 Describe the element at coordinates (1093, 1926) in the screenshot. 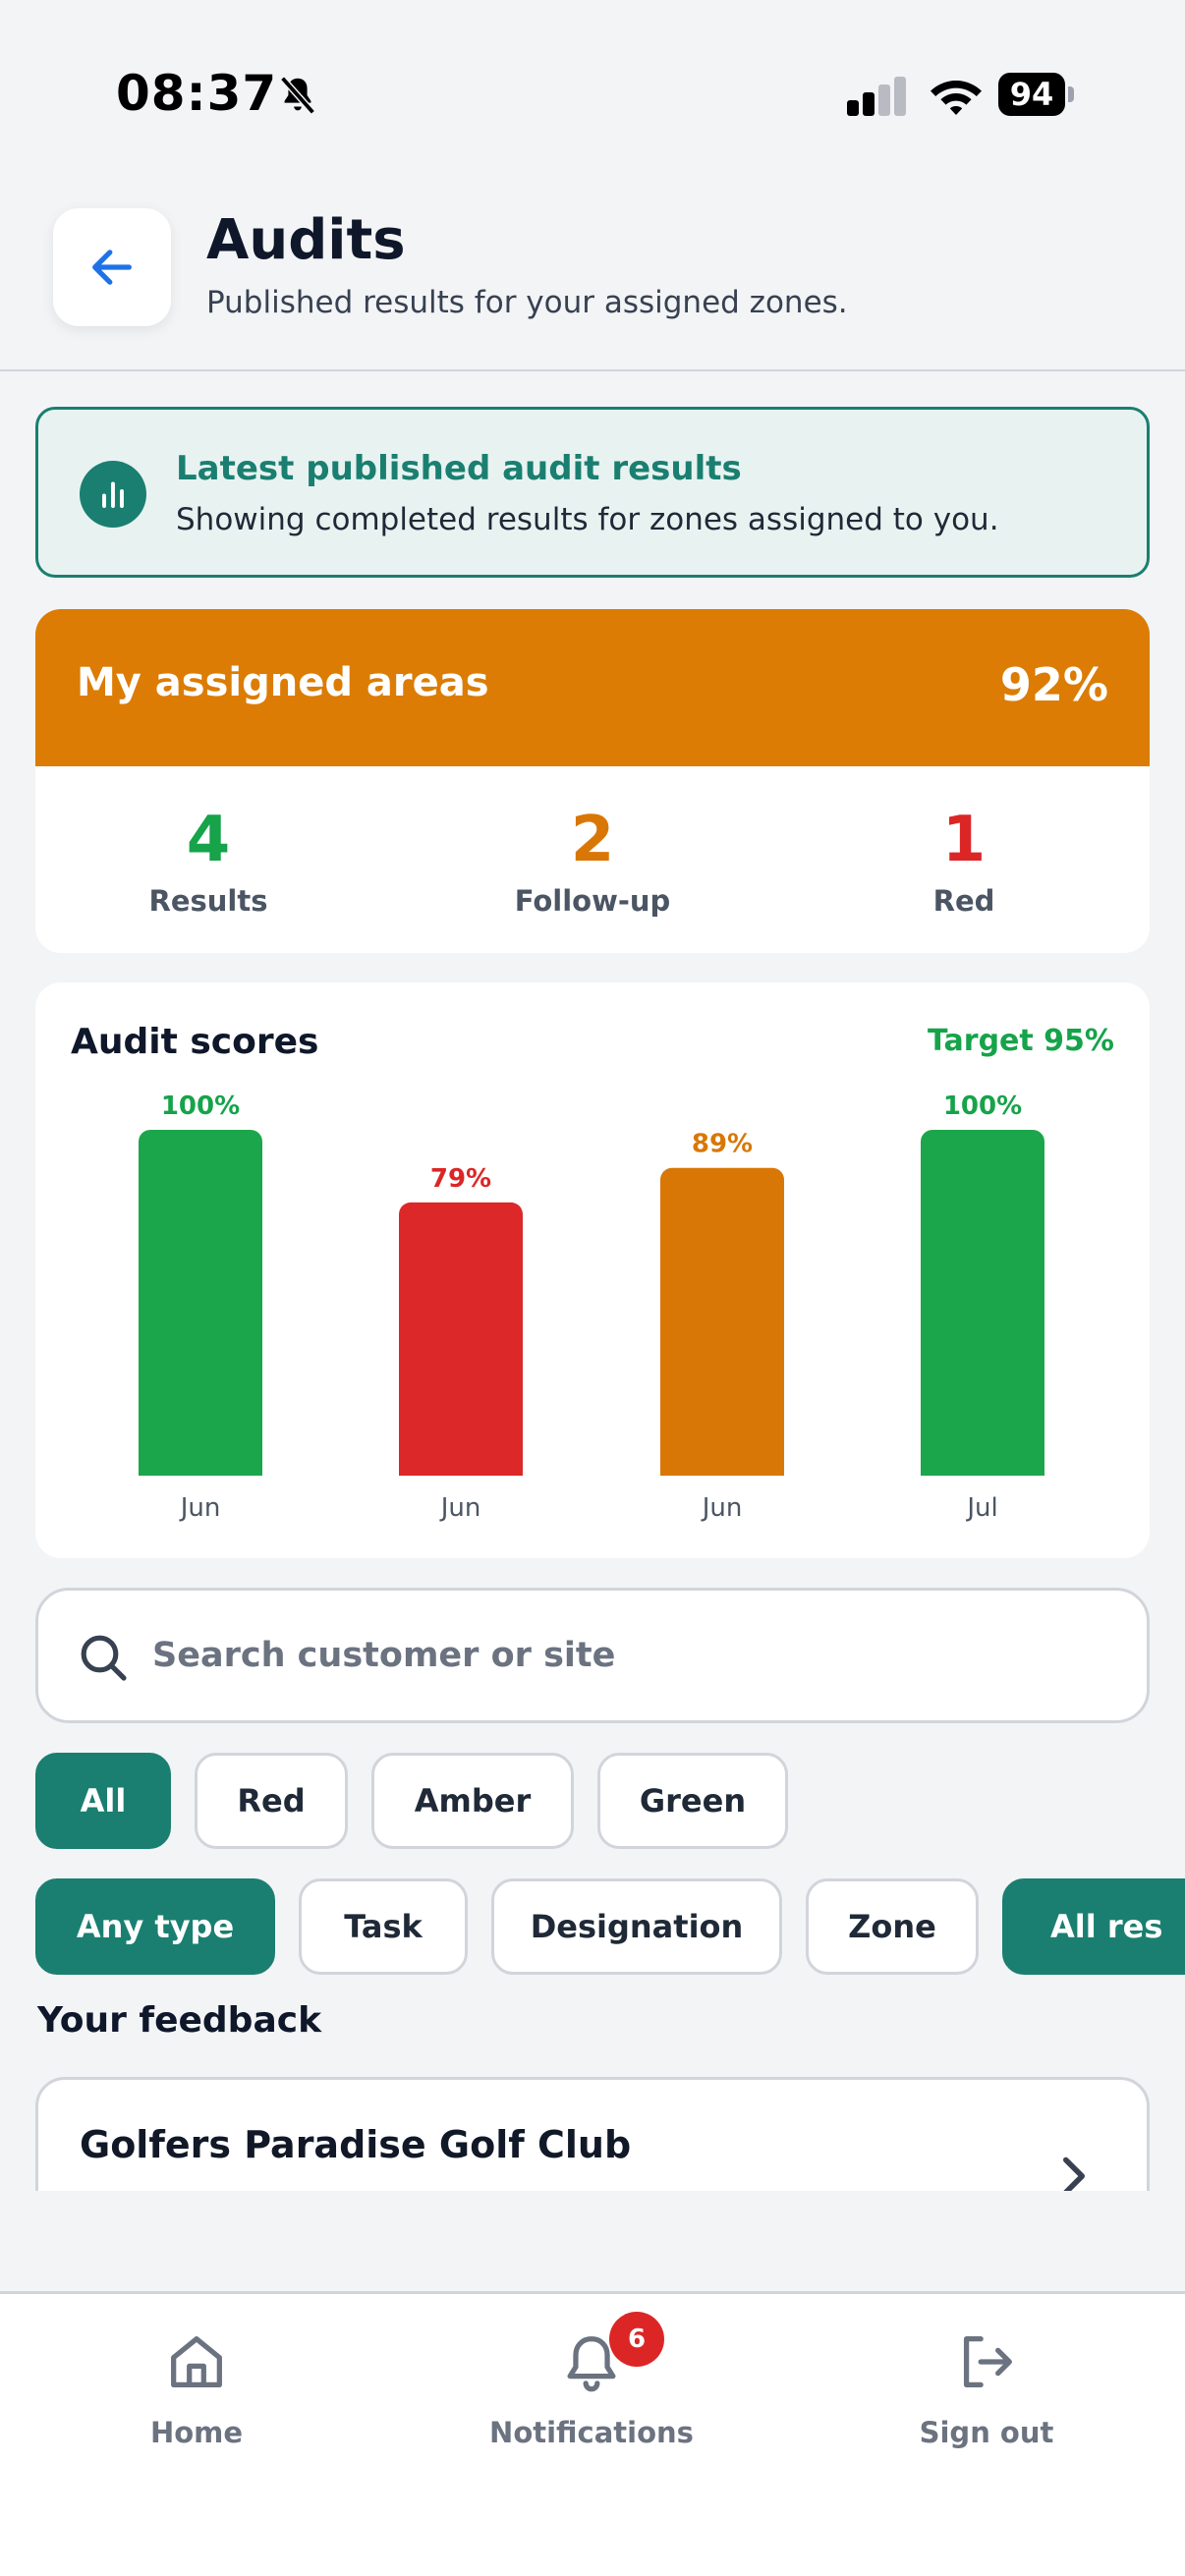

I see `filter-chip-all-results: All res` at that location.